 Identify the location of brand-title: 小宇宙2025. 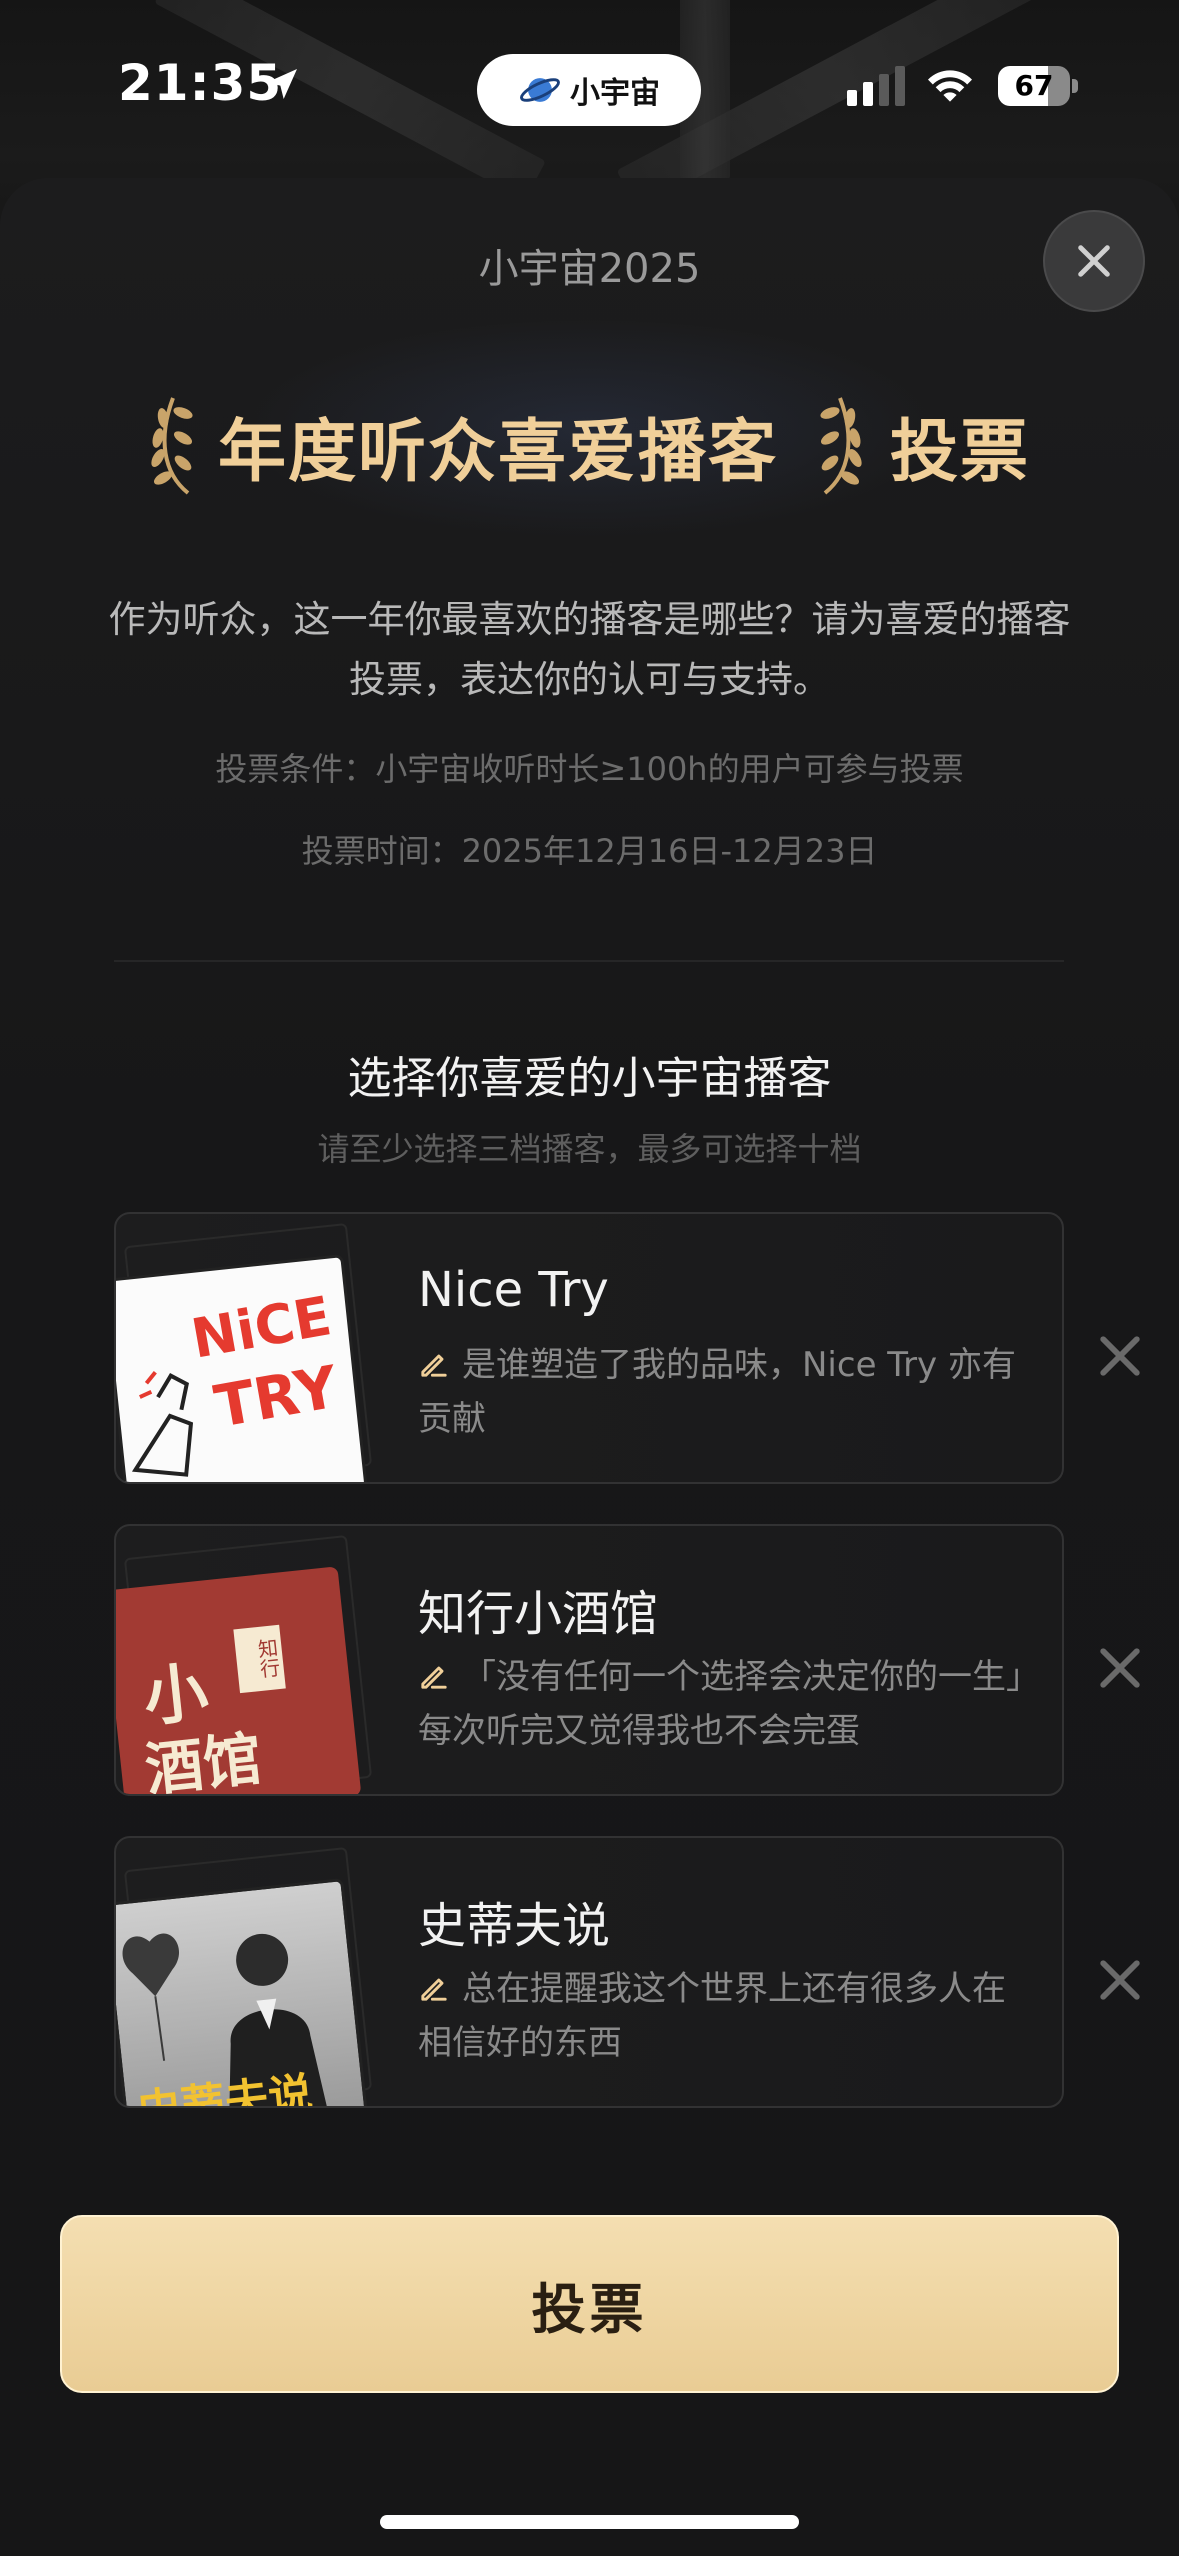
(589, 269).